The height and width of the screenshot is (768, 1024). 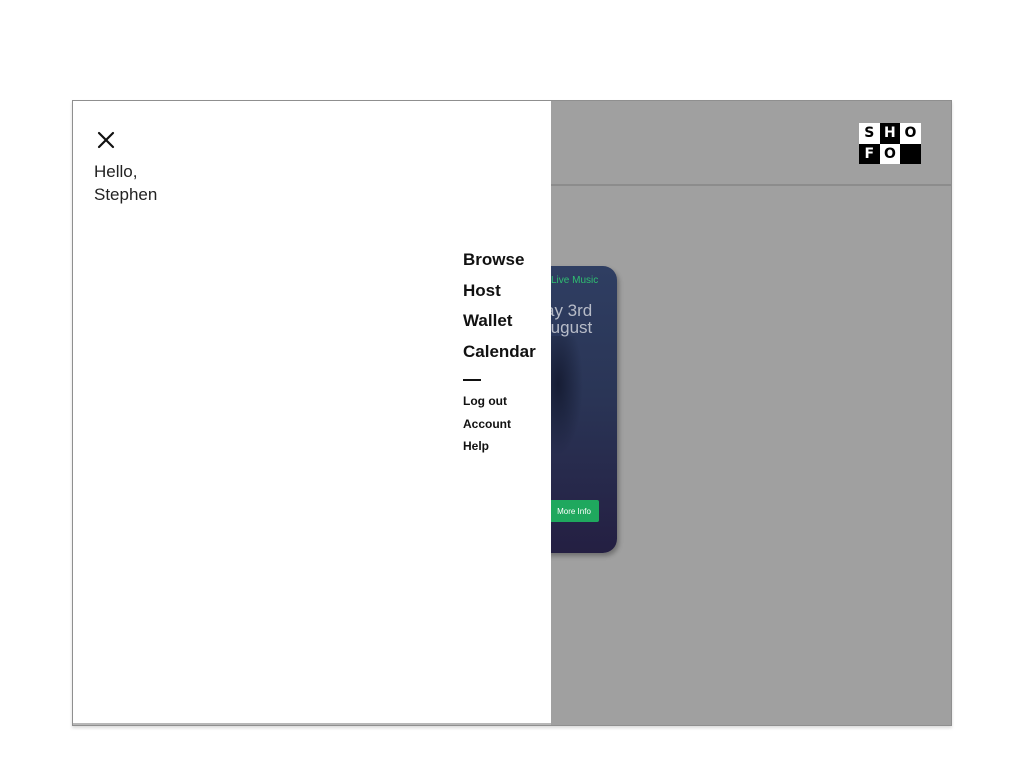 What do you see at coordinates (890, 133) in the screenshot?
I see `logo-letter: H` at bounding box center [890, 133].